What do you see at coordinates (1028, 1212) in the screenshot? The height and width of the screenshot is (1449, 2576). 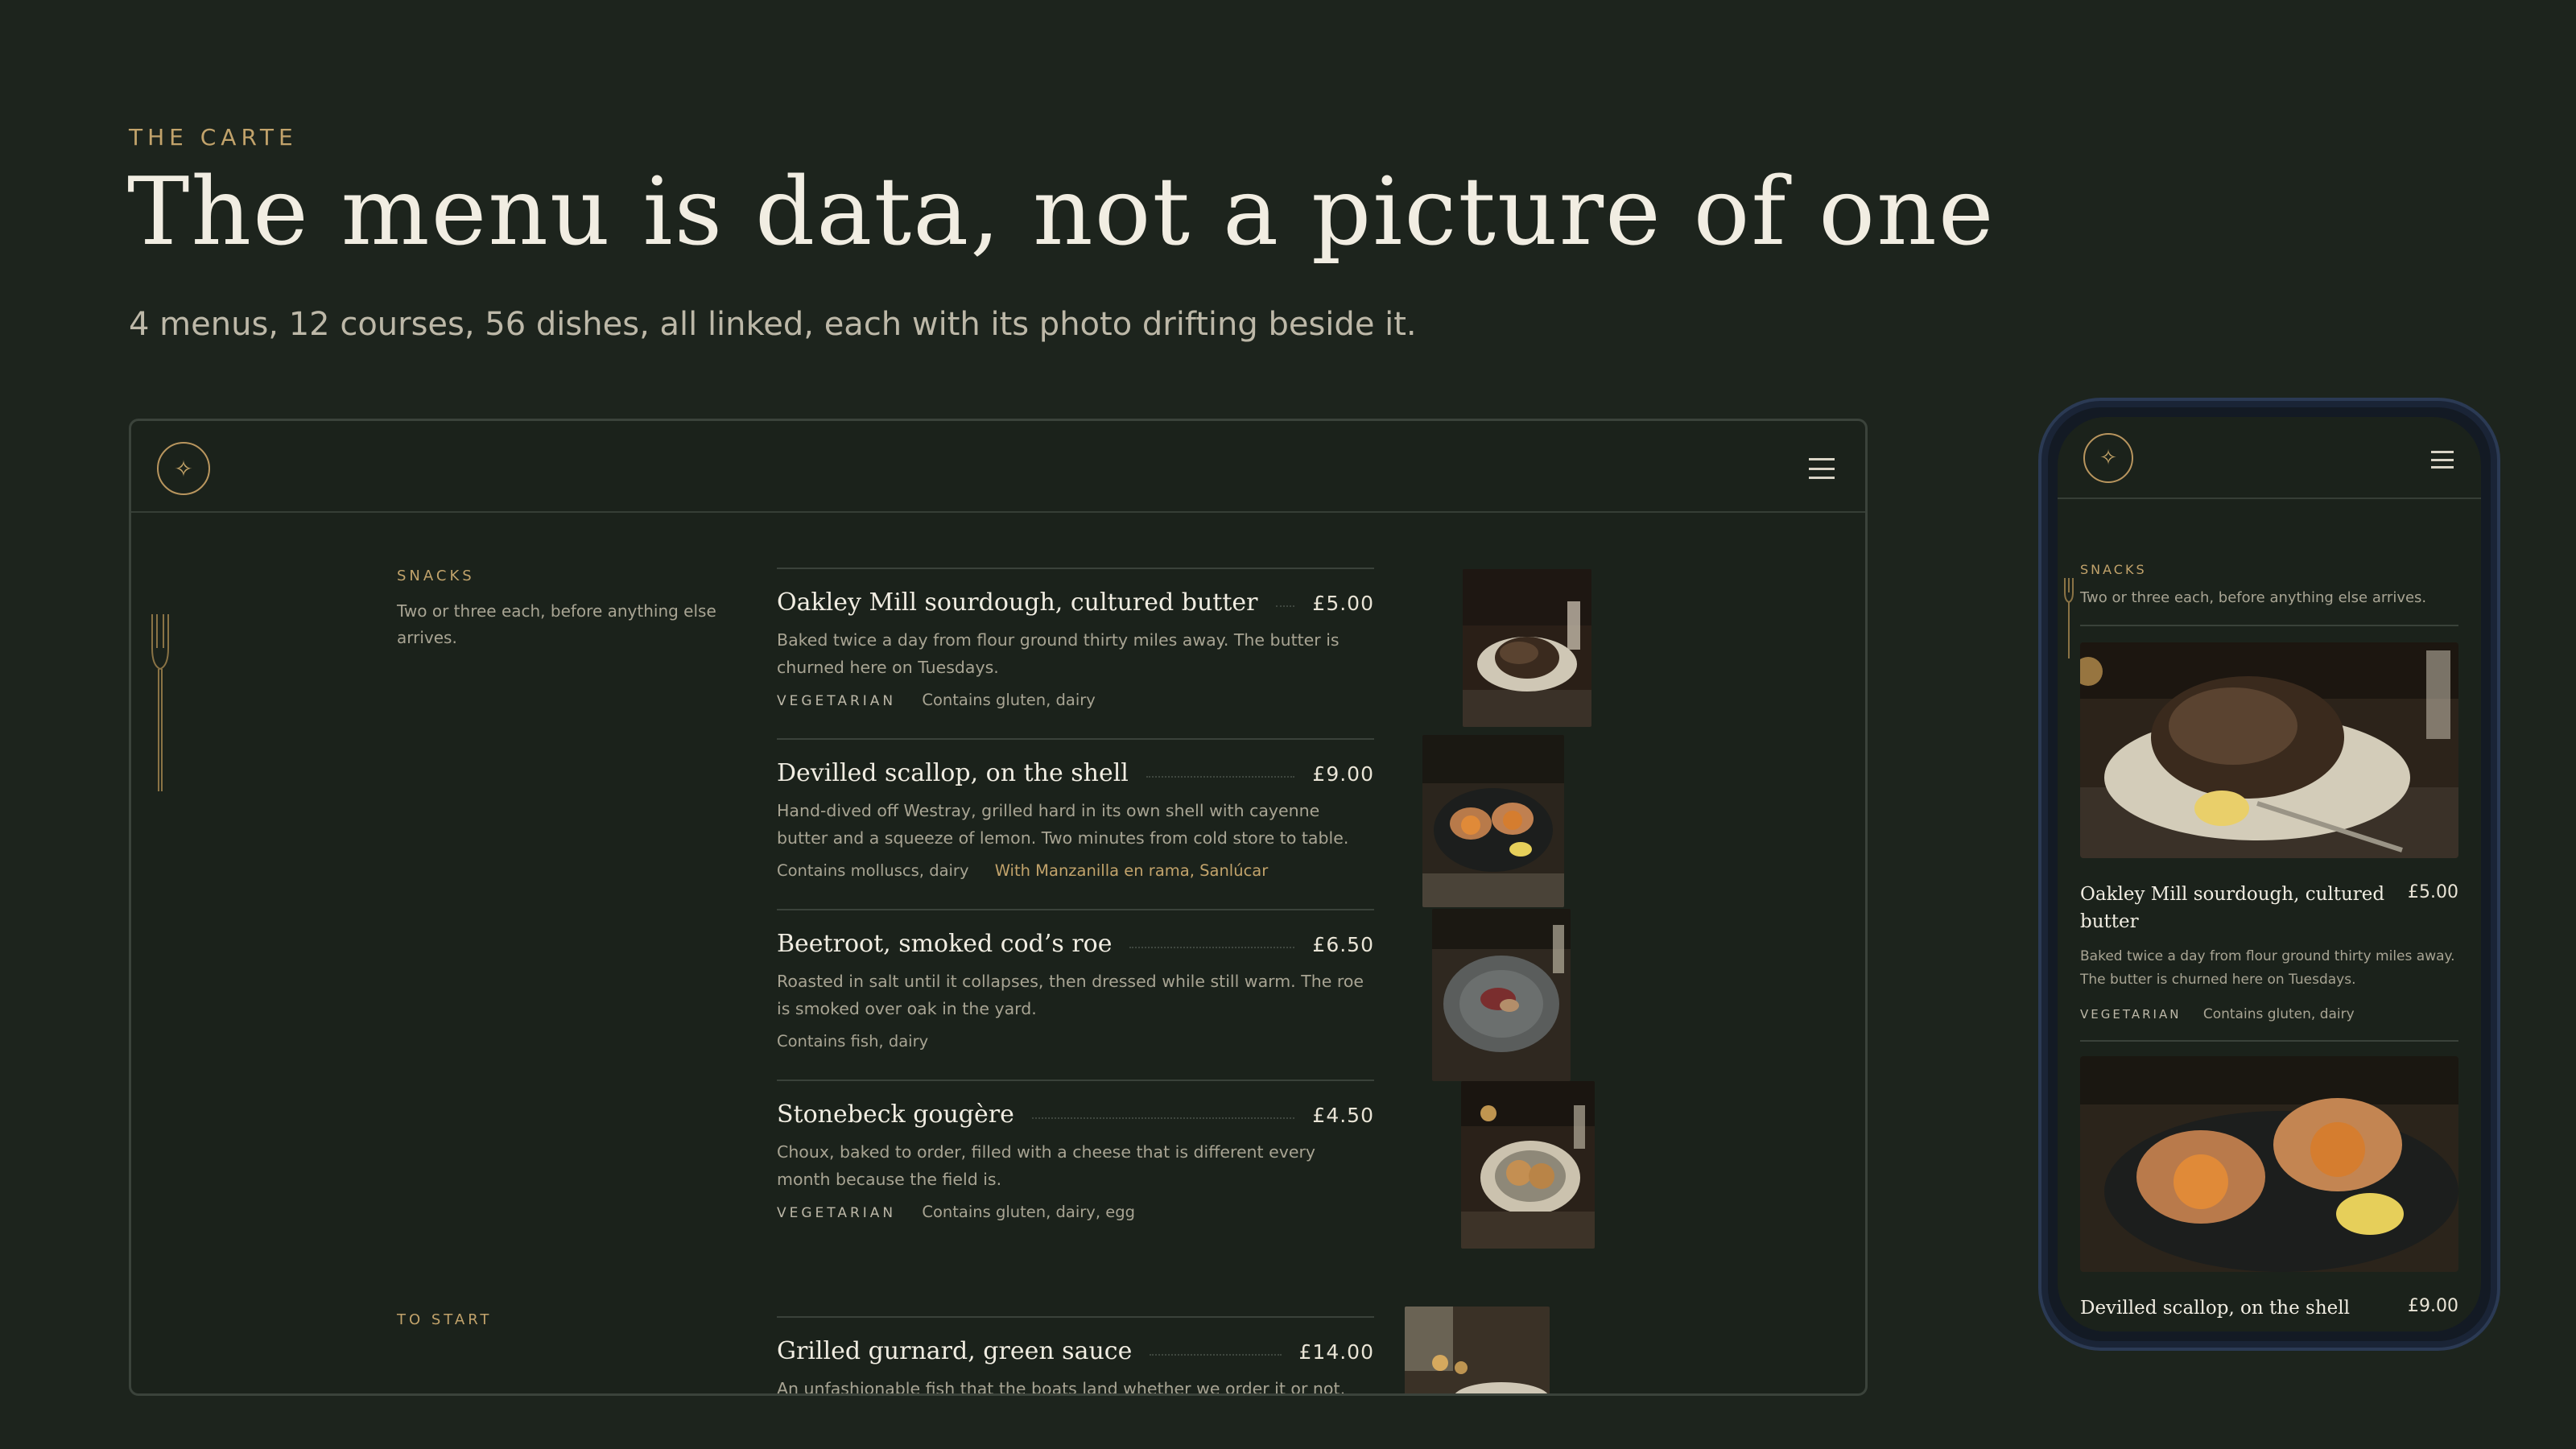 I see `allergen-info: Contains gluten, dairy, egg` at bounding box center [1028, 1212].